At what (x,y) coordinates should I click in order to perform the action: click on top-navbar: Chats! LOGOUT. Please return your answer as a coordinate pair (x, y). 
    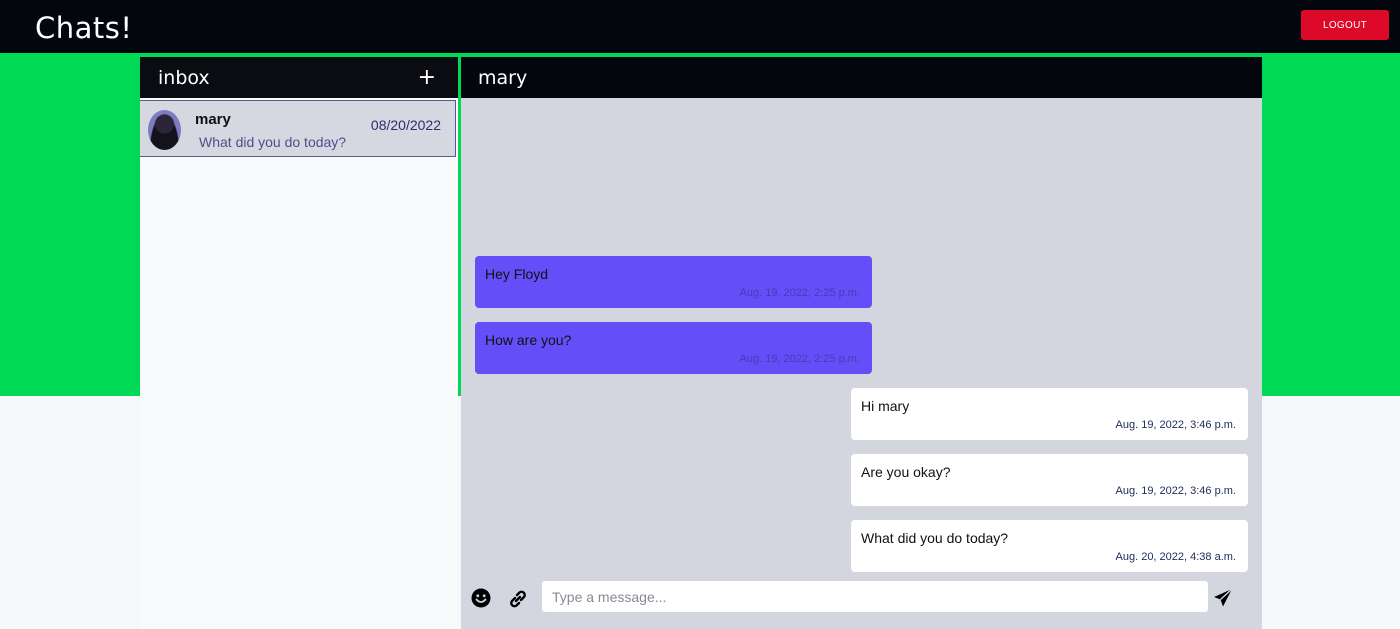
    Looking at the image, I should click on (700, 26).